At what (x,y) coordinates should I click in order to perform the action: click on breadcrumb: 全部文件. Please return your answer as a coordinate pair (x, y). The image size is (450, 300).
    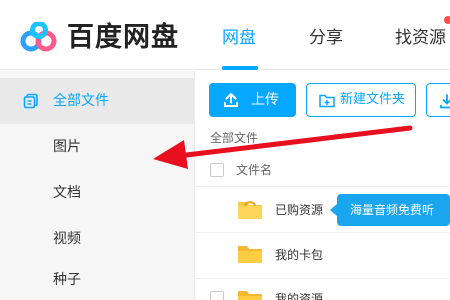
    Looking at the image, I should click on (234, 138).